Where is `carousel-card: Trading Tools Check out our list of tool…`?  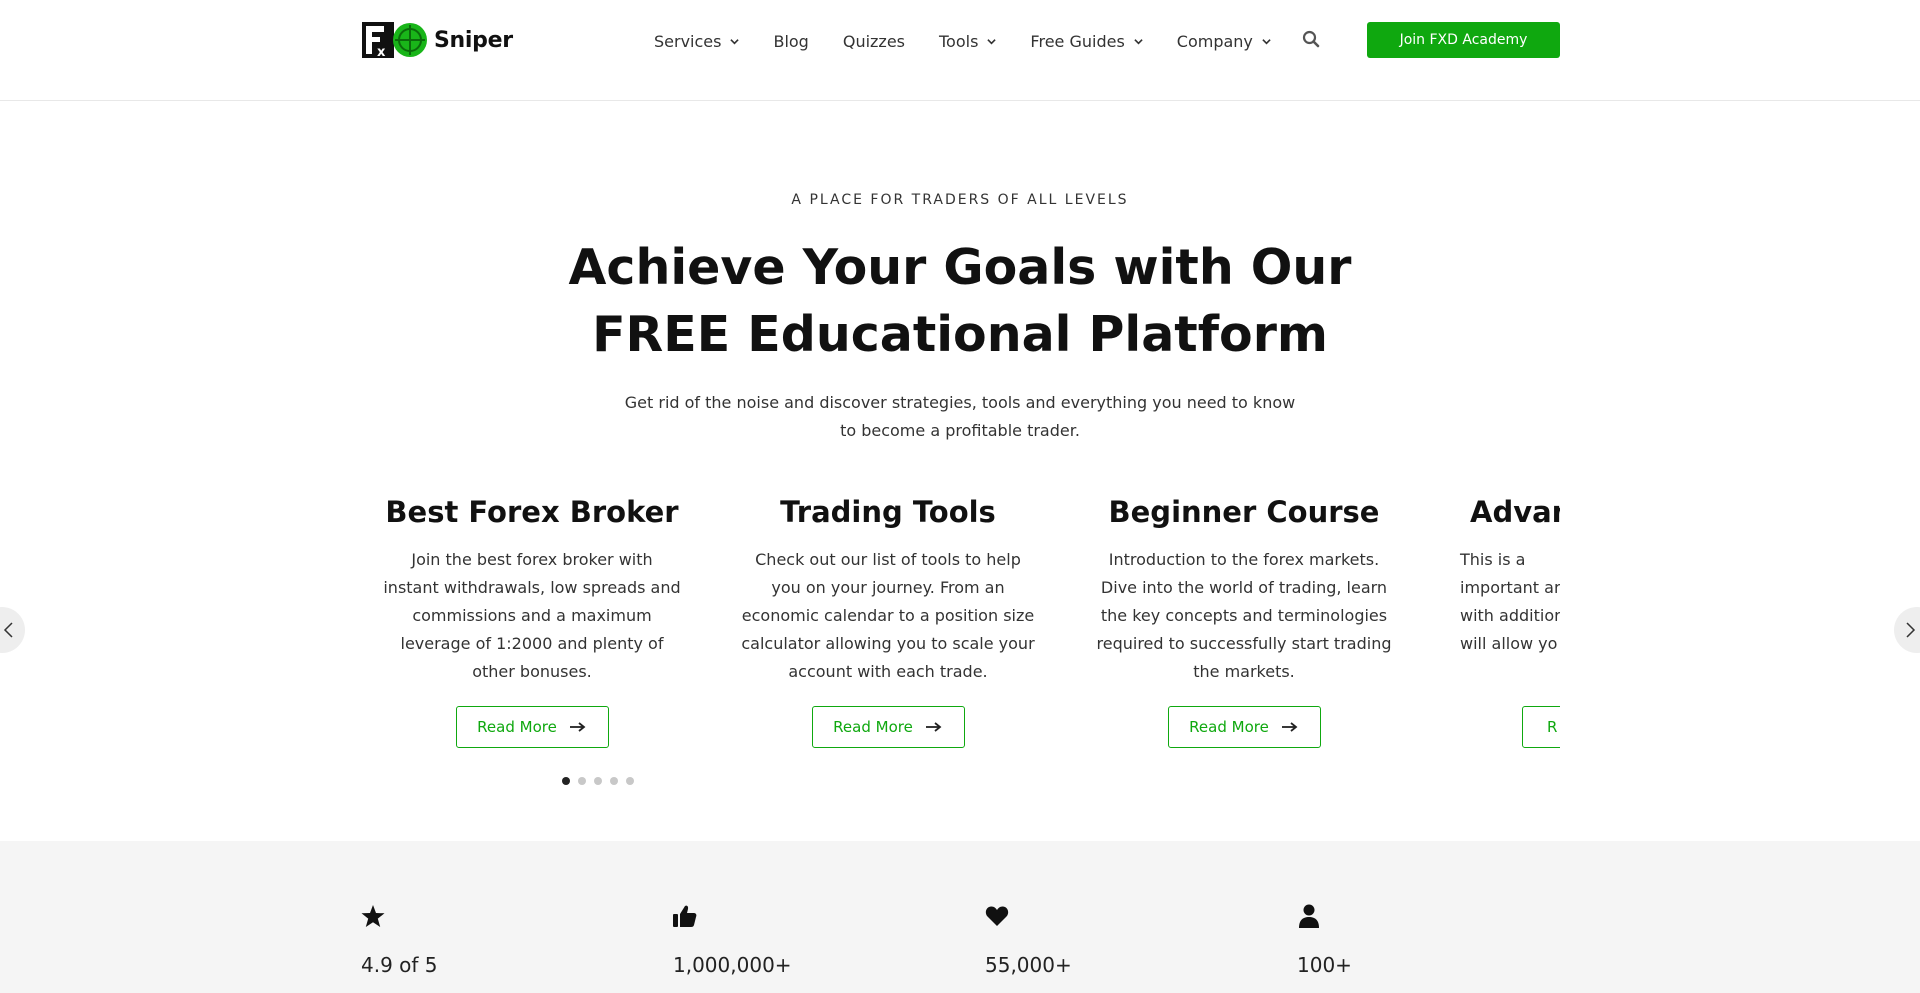
carousel-card: Trading Tools Check out our list of tool… is located at coordinates (888, 619).